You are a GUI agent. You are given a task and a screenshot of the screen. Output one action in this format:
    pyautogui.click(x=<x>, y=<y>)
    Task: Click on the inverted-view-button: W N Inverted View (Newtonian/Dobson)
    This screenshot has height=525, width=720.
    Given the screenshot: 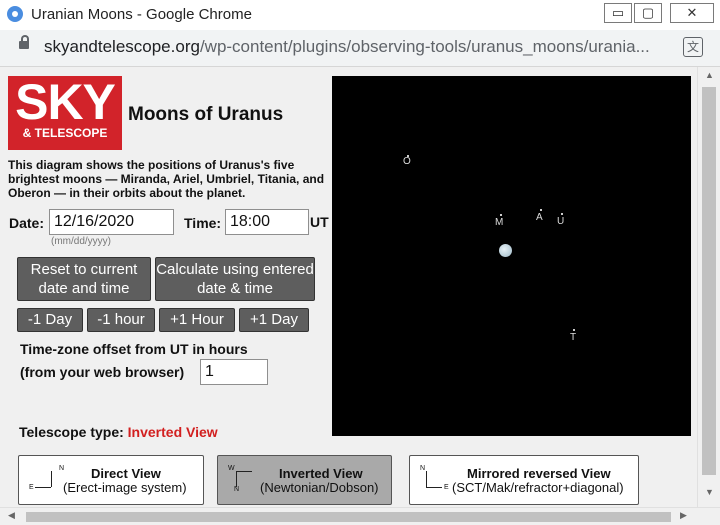 What is the action you would take?
    pyautogui.click(x=304, y=480)
    